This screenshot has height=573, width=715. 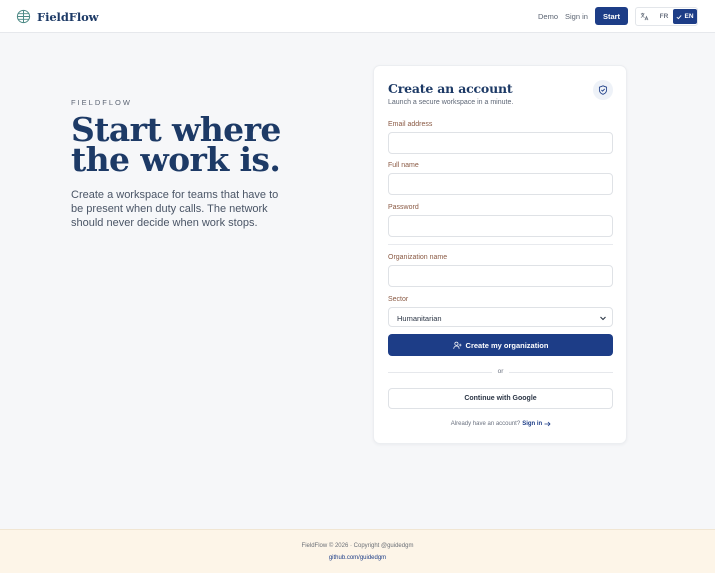 I want to click on sign-in-link: Sign in, so click(x=536, y=424).